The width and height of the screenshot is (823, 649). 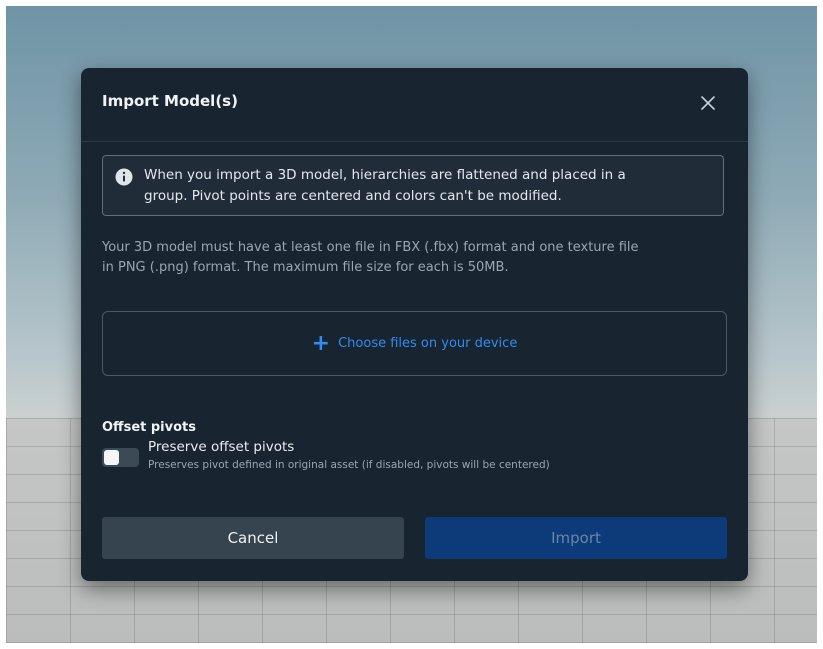 I want to click on preserve-offset-pivots-label: Preserve offset pivots, so click(x=221, y=447).